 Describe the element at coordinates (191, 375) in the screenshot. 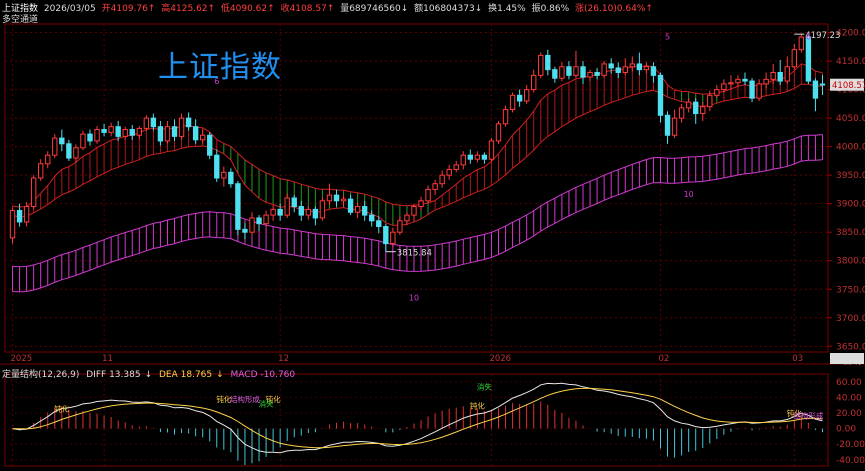

I see `dea-label: DEA 18.765 ↓` at that location.